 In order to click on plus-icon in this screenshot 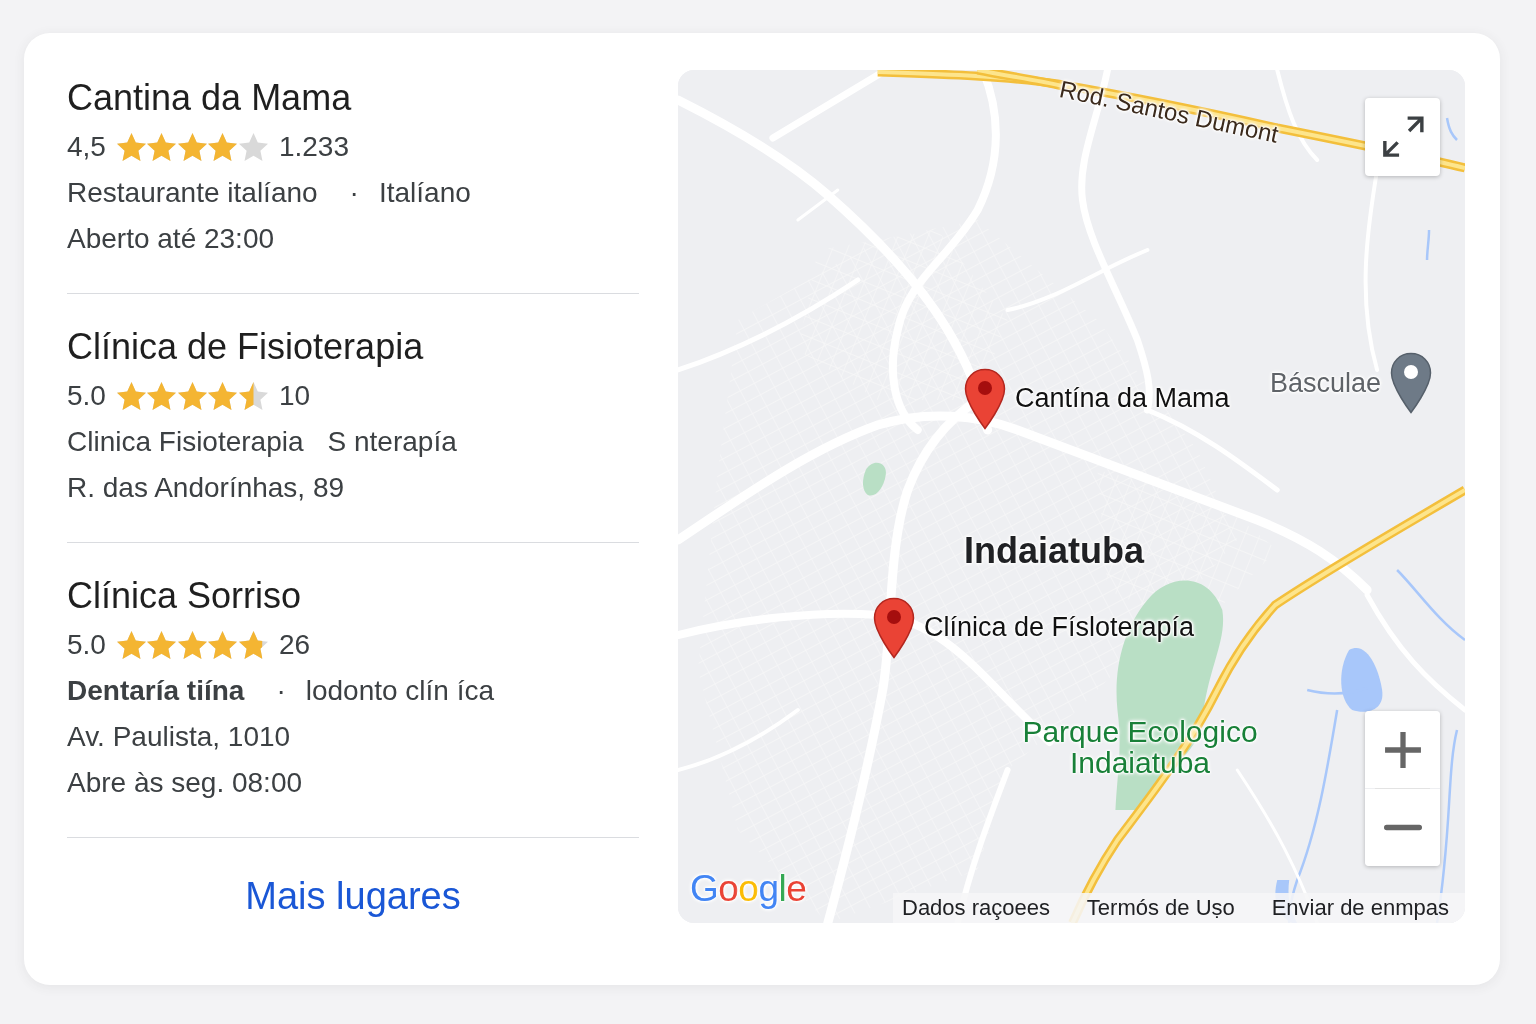, I will do `click(1402, 749)`.